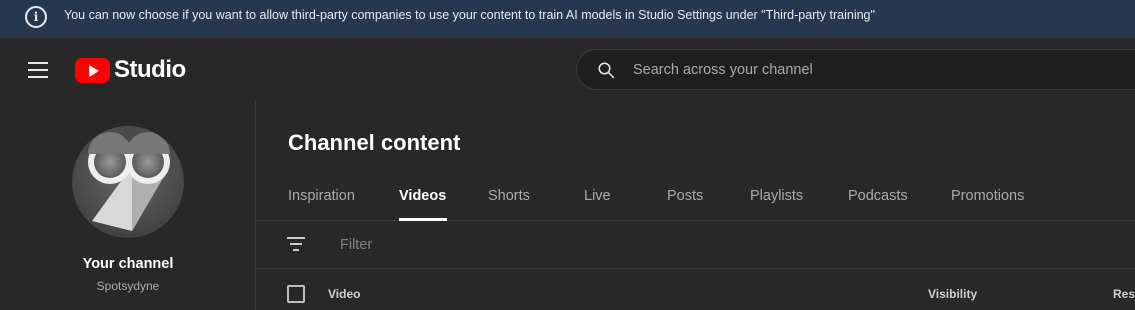 Image resolution: width=1135 pixels, height=310 pixels. Describe the element at coordinates (321, 196) in the screenshot. I see `tab-inspiration: Inspiration` at that location.